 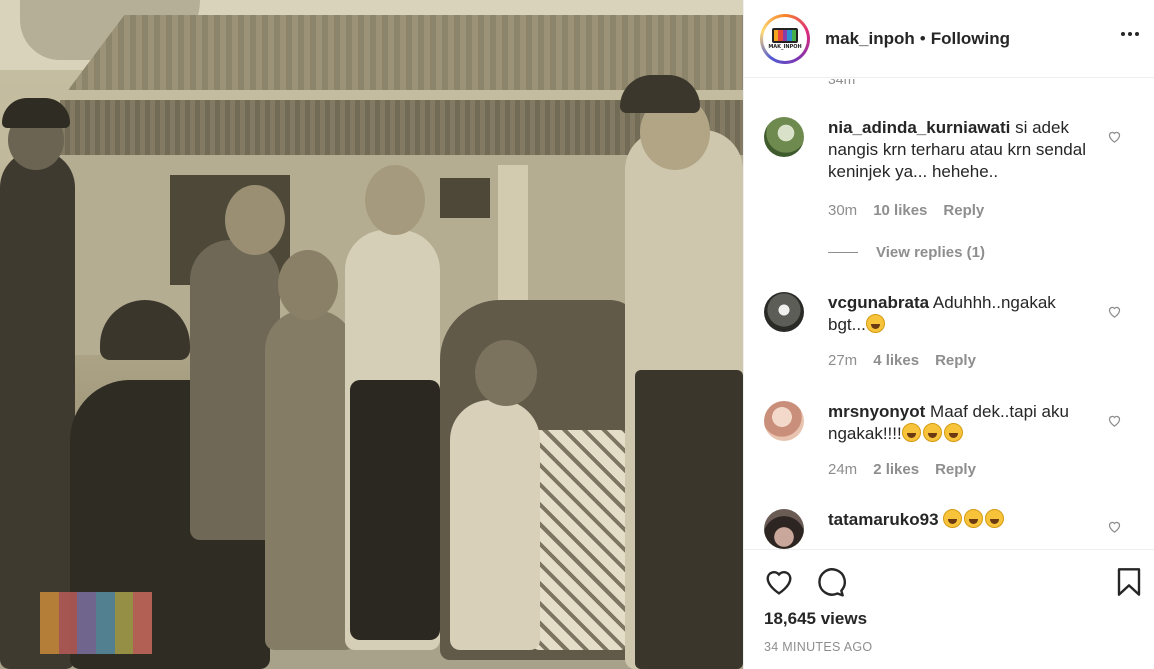 I want to click on account-logo: MAK_INPOH, so click(x=785, y=38).